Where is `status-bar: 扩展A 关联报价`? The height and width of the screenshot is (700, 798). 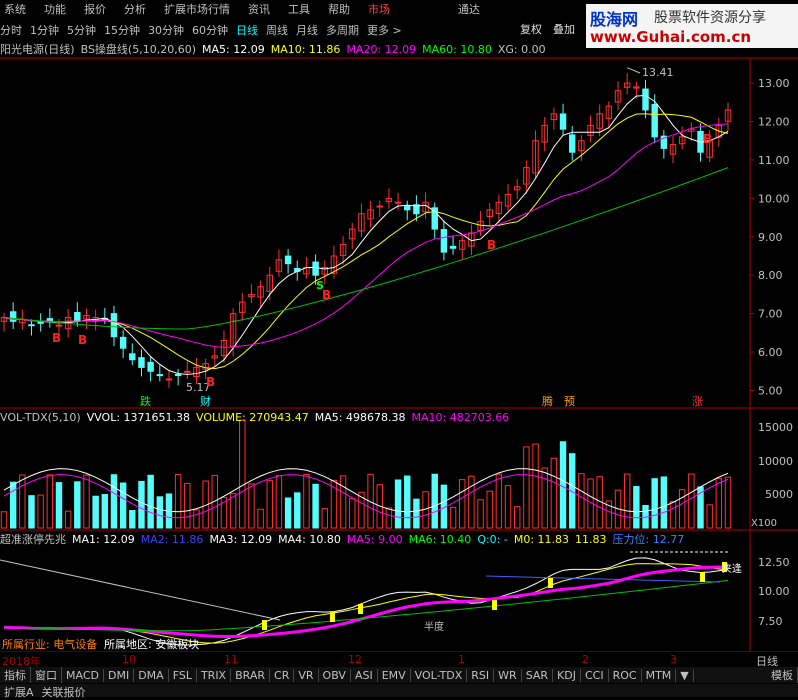
status-bar: 扩展A 关联报价 is located at coordinates (399, 691).